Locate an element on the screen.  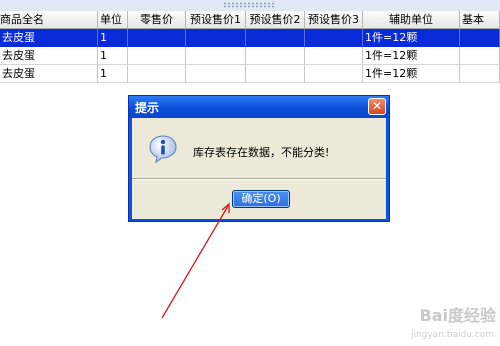
ok-button: 确定(O) is located at coordinates (261, 199).